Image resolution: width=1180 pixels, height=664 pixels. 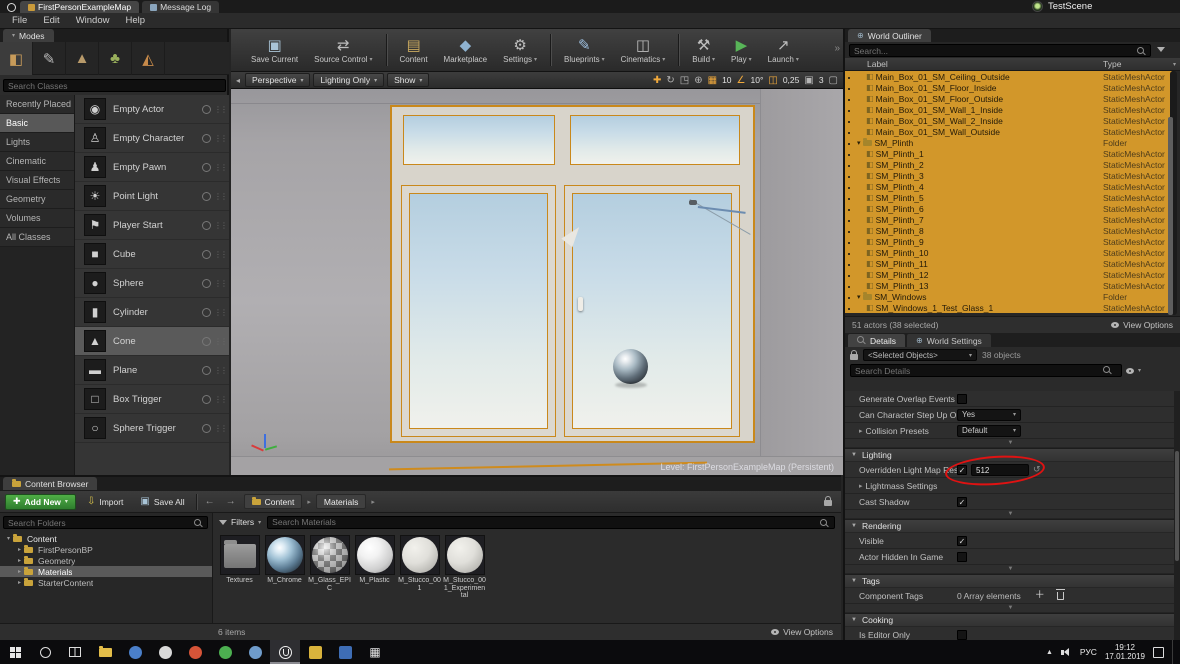 What do you see at coordinates (273, 501) in the screenshot?
I see `breadcrumb-content: Content` at bounding box center [273, 501].